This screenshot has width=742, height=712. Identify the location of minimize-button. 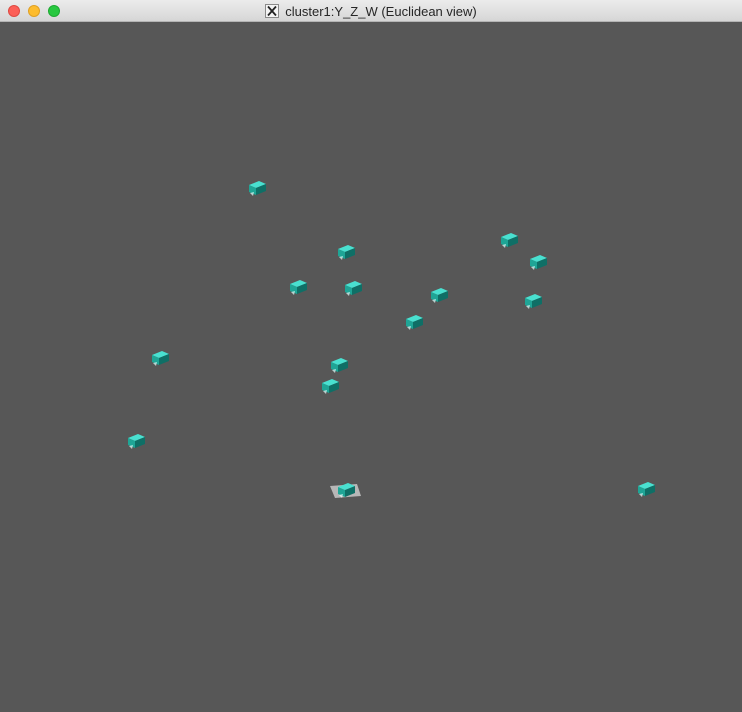
(34, 11).